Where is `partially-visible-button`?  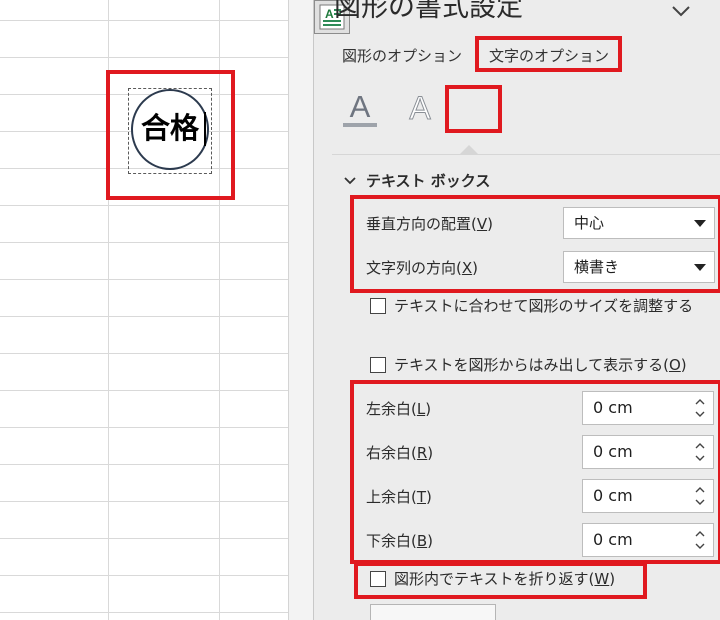 partially-visible-button is located at coordinates (433, 612).